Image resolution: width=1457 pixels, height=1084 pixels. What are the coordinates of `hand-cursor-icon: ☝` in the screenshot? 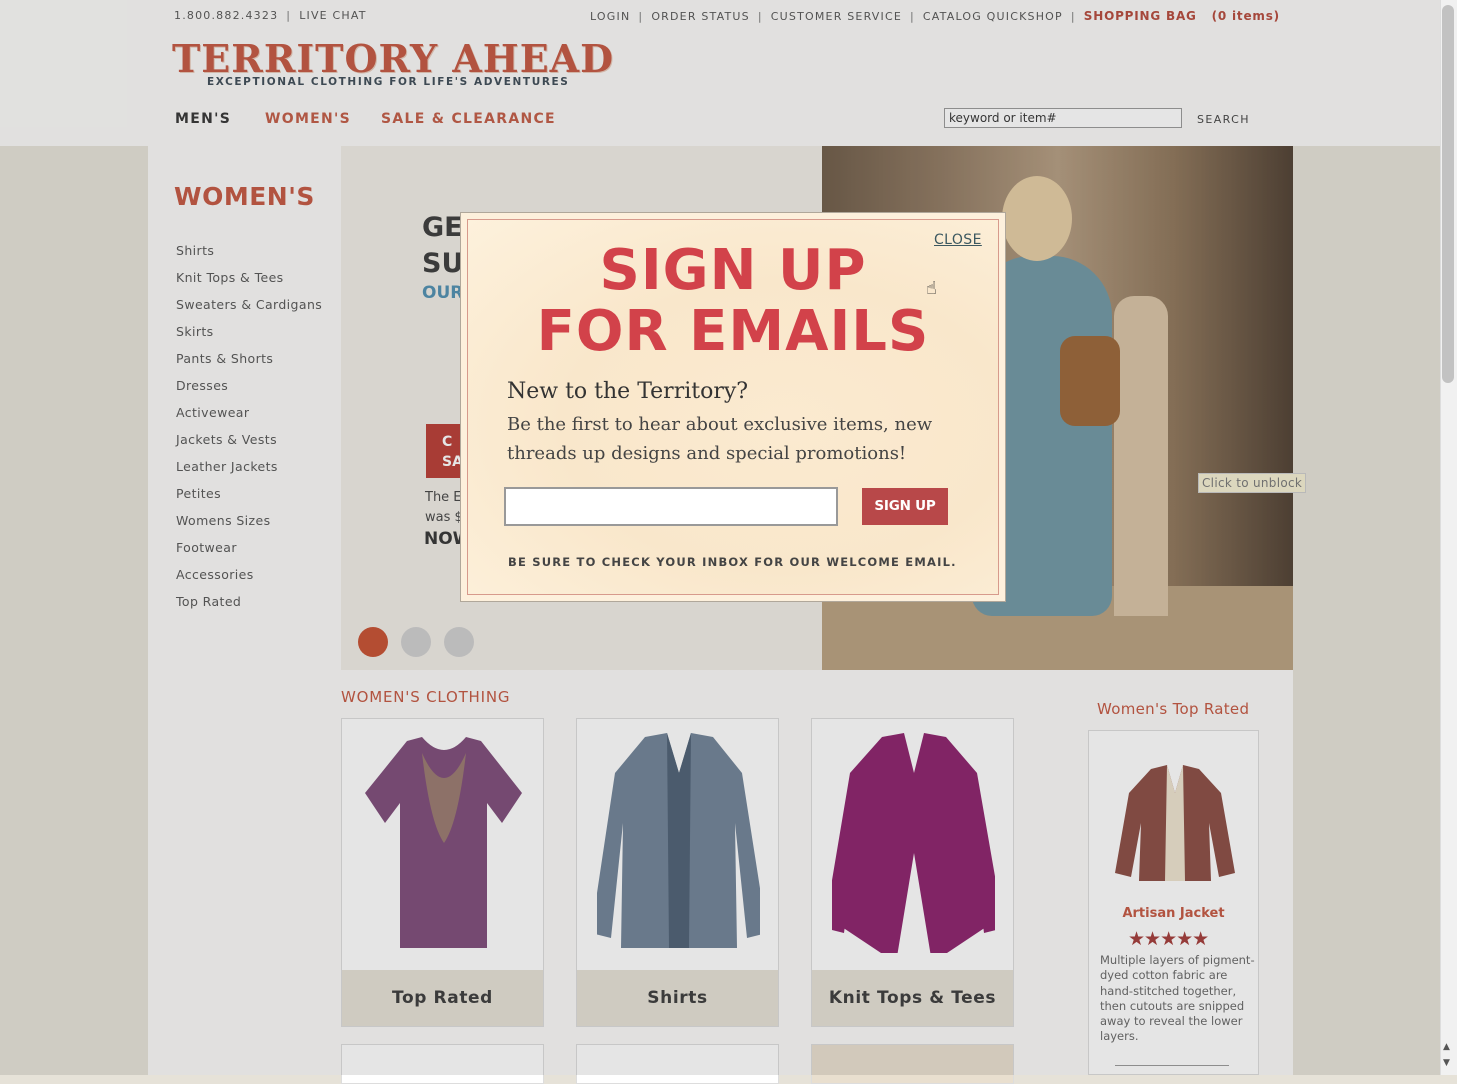 It's located at (931, 288).